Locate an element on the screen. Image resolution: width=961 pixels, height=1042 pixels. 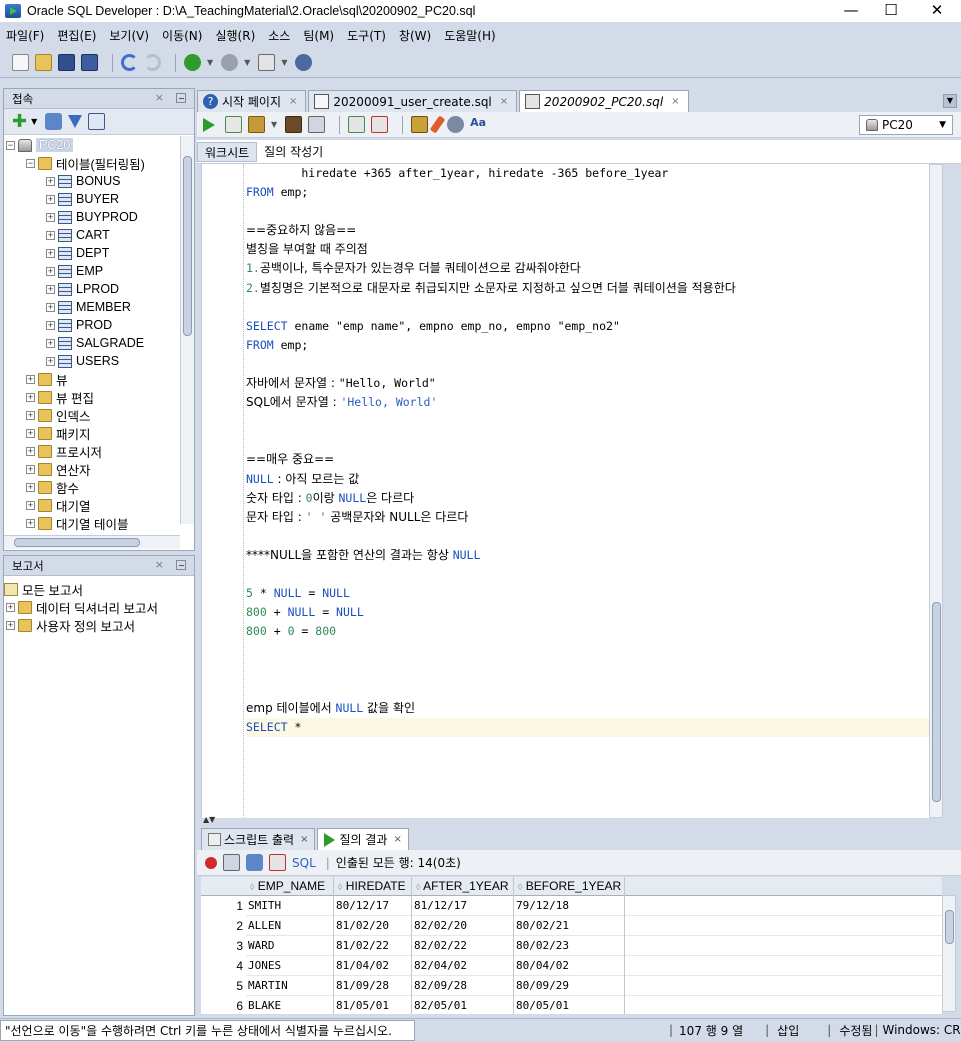
back-icon is located at coordinates (192, 62).